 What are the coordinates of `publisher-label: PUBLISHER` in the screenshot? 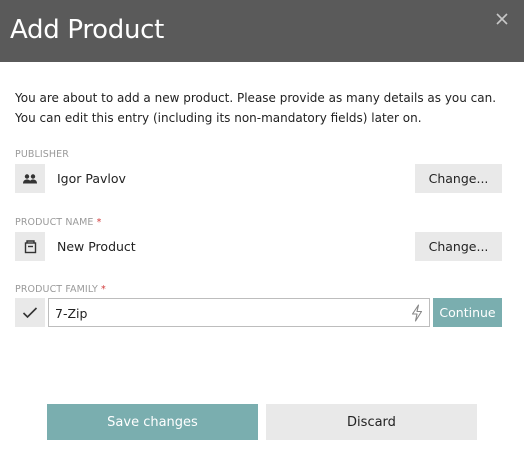 It's located at (42, 154).